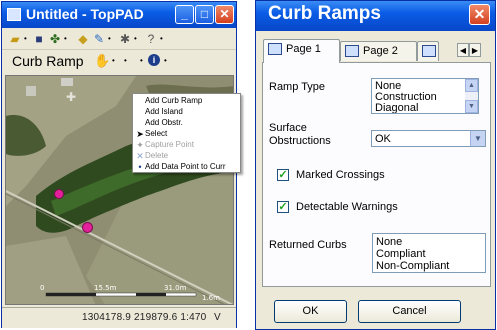 This screenshot has height=330, width=497. I want to click on menu-item-label: Add Data Point to Curr, so click(185, 166).